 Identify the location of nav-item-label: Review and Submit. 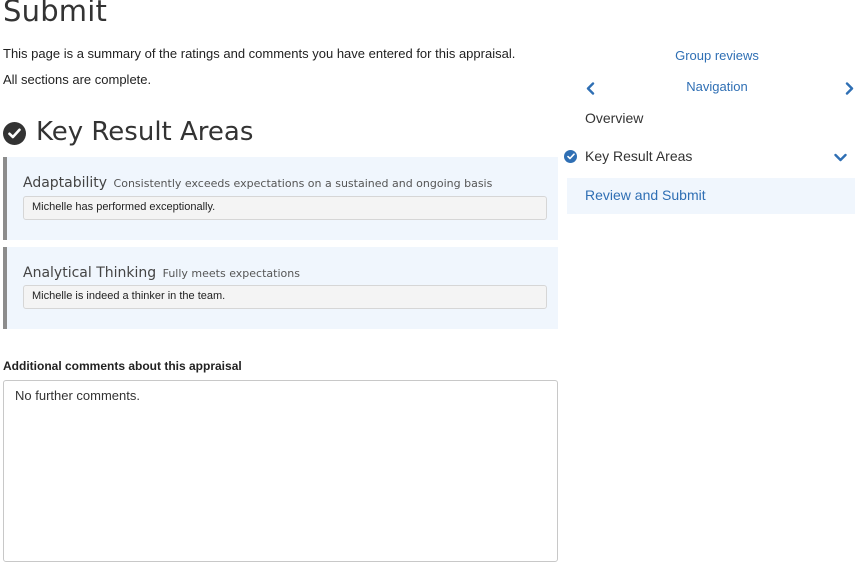
(645, 195).